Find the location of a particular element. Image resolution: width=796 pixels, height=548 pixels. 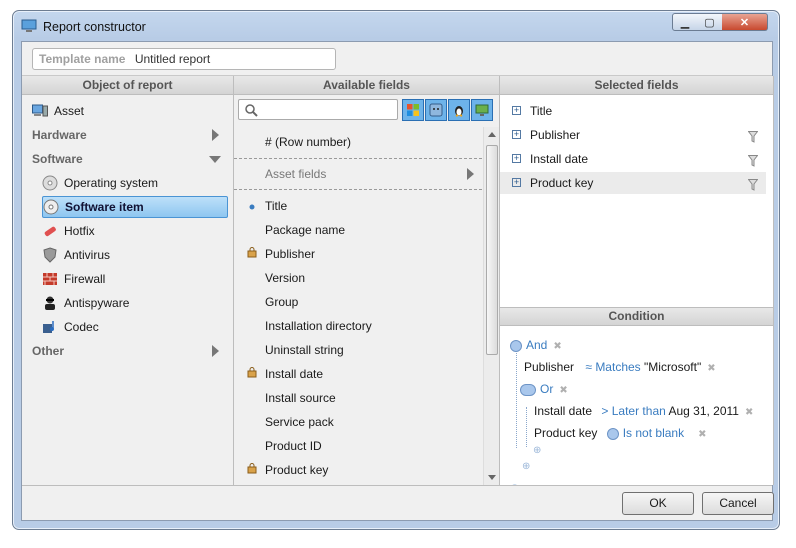

field-label: Product ID is located at coordinates (293, 446).